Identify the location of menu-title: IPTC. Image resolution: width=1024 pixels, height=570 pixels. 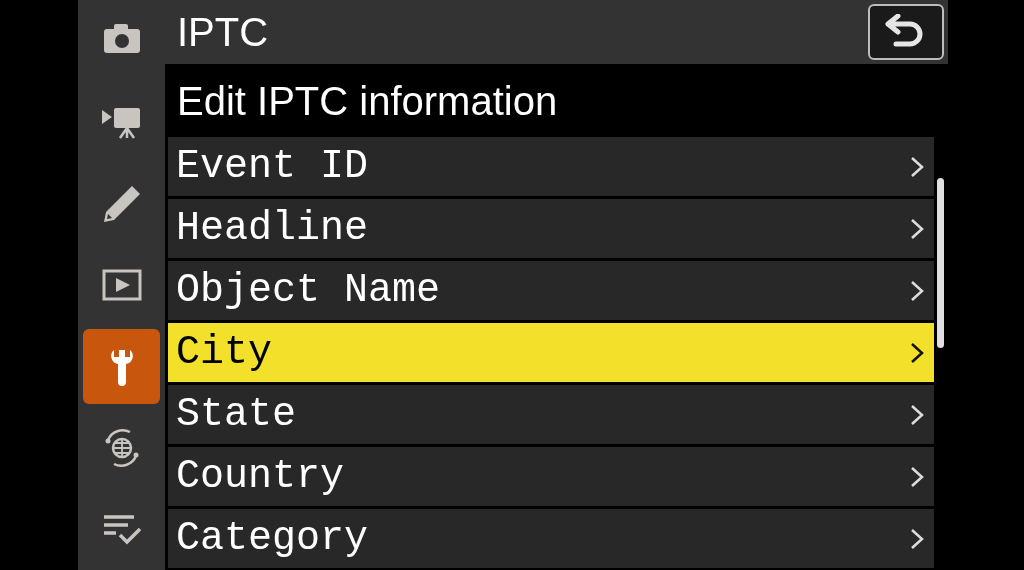
(223, 32).